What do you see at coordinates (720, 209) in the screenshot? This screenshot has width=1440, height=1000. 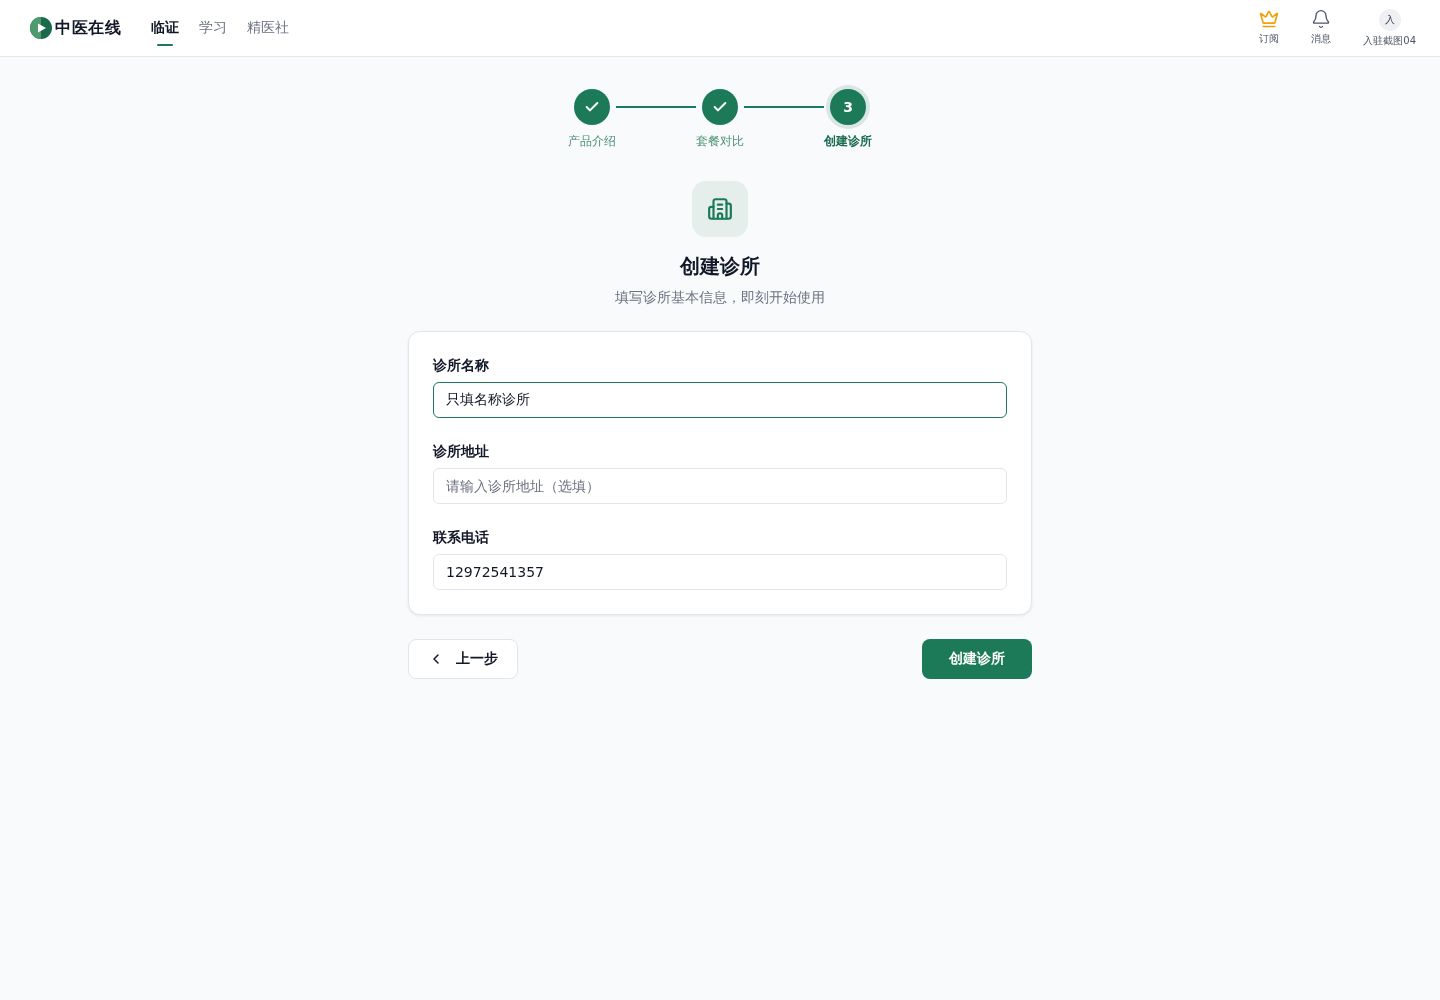 I see `building-icon` at bounding box center [720, 209].